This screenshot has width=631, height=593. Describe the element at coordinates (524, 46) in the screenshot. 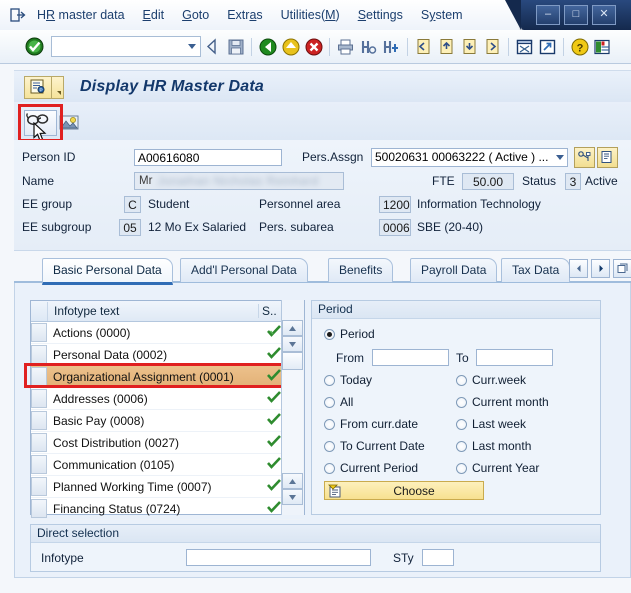

I see `new-window-icon` at that location.